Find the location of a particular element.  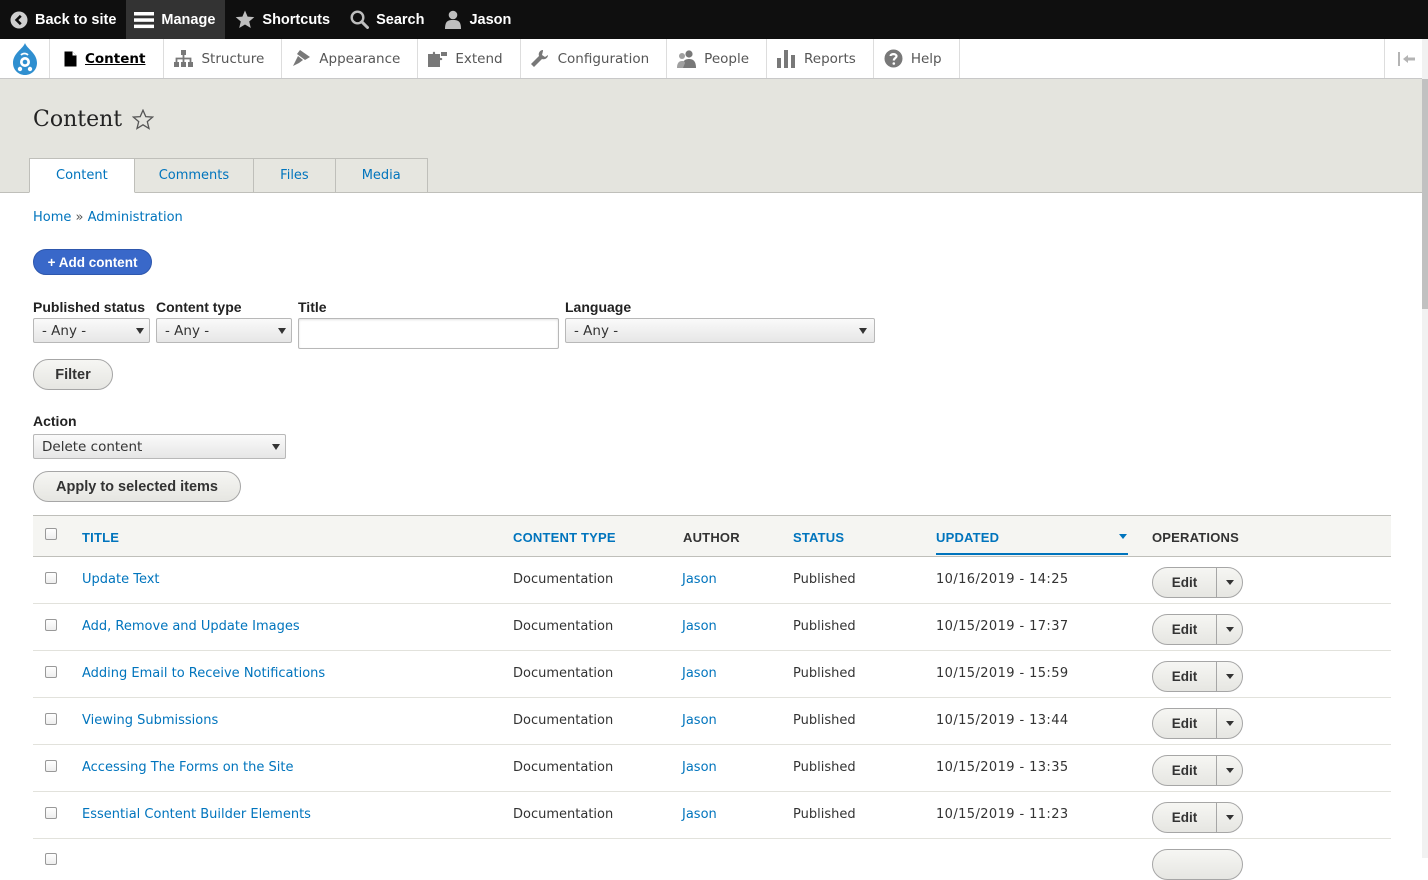

language-value: - Any - is located at coordinates (596, 330).